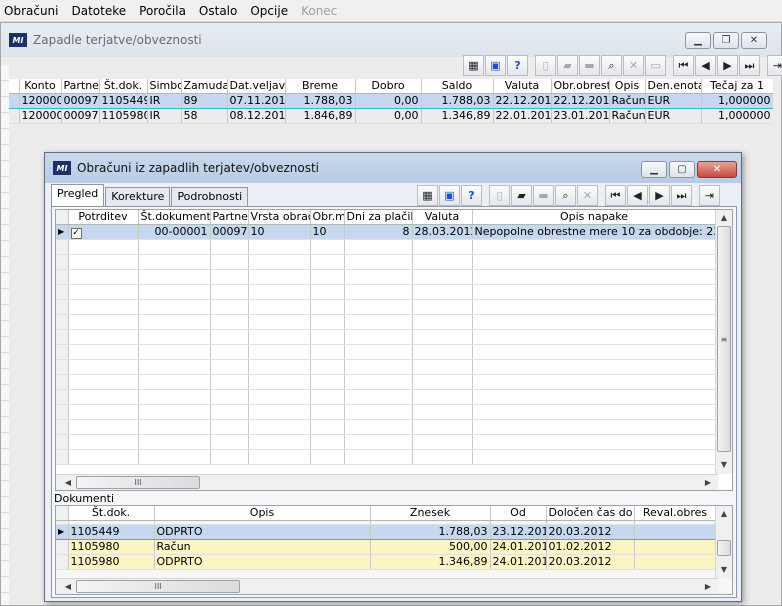  What do you see at coordinates (279, 217) in the screenshot?
I see `col-vrsta-obrac: Vrsta obrač.` at bounding box center [279, 217].